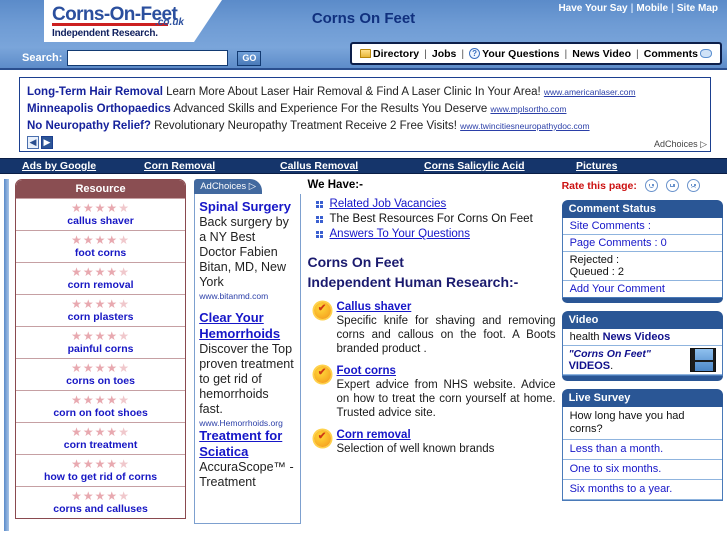 This screenshot has width=727, height=545. Describe the element at coordinates (594, 260) in the screenshot. I see `rejected-text: Rejected :` at that location.